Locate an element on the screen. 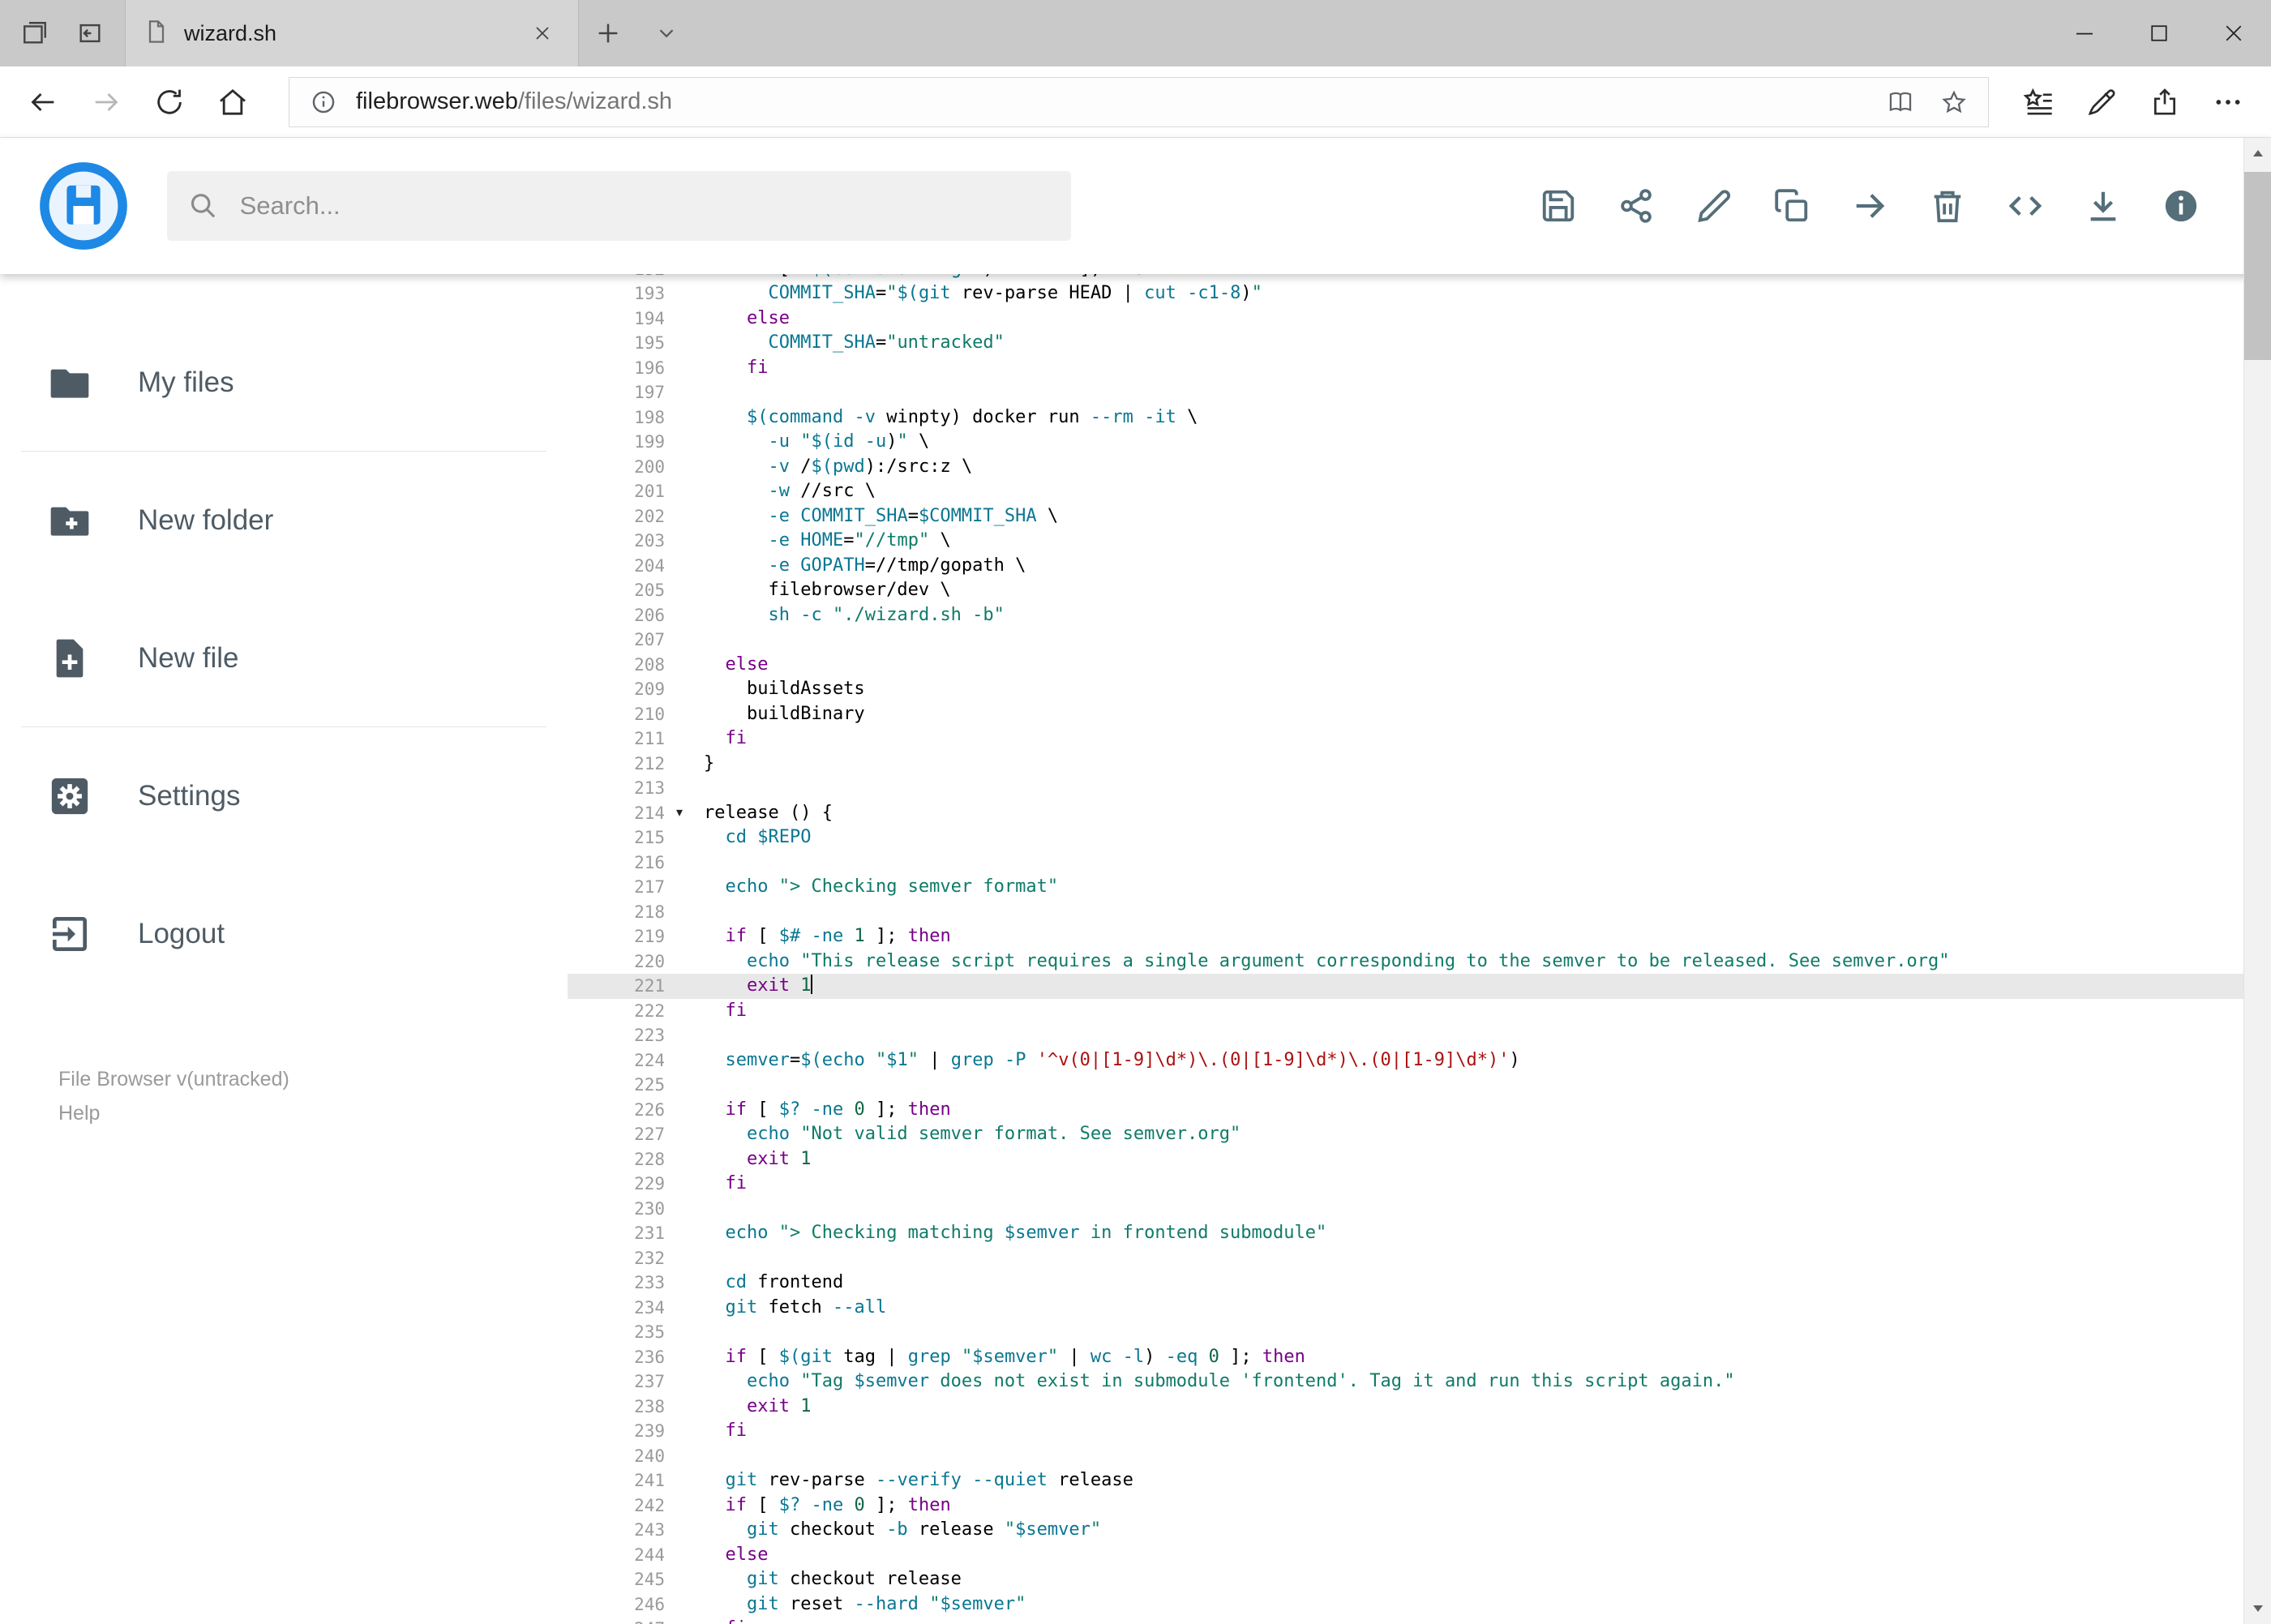  code-line: 196 fi is located at coordinates (1405, 369).